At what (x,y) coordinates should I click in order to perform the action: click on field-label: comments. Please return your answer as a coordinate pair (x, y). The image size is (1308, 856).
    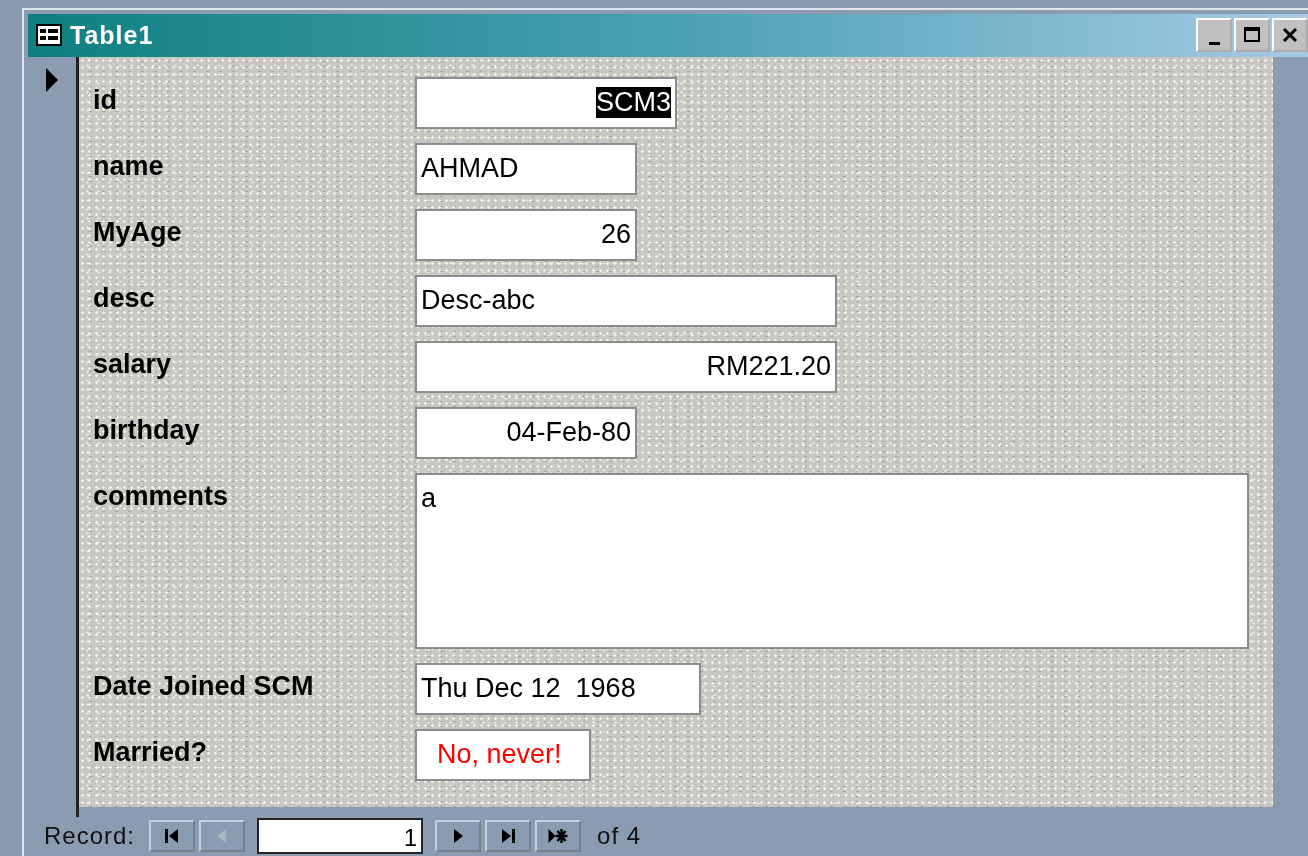
    Looking at the image, I should click on (161, 495).